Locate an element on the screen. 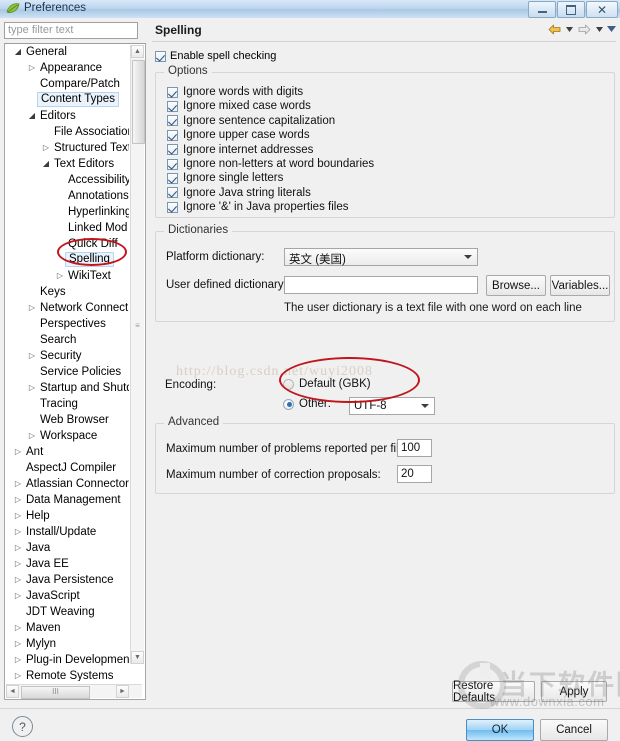  tree-item-file-association: File Association is located at coordinates (67, 132).